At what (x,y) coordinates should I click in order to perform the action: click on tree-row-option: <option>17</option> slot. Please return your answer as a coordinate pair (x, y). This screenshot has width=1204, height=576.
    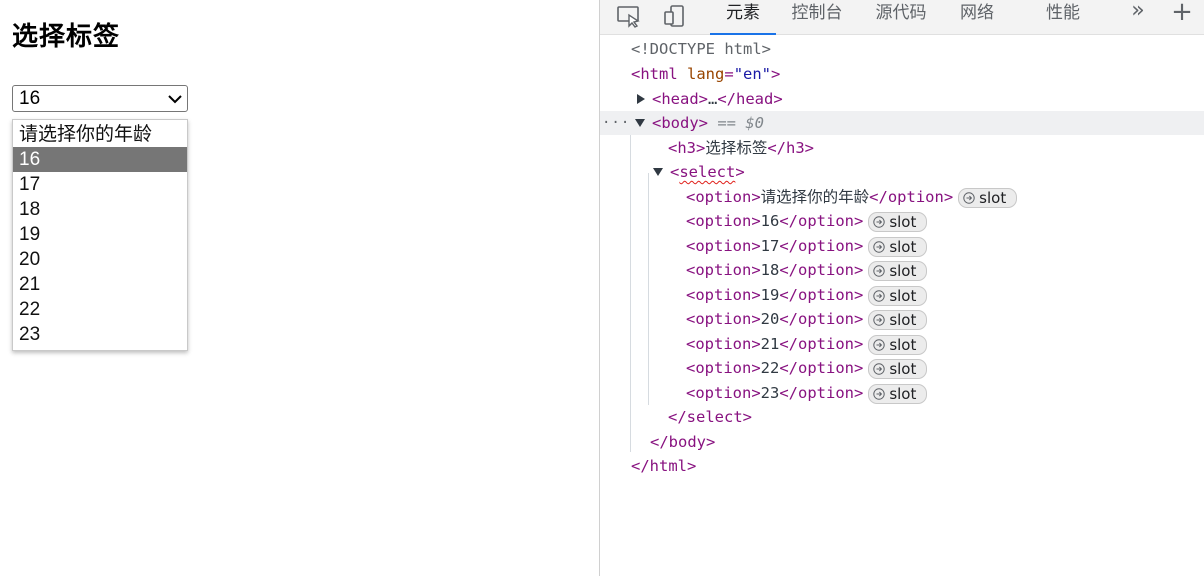
    Looking at the image, I should click on (902, 246).